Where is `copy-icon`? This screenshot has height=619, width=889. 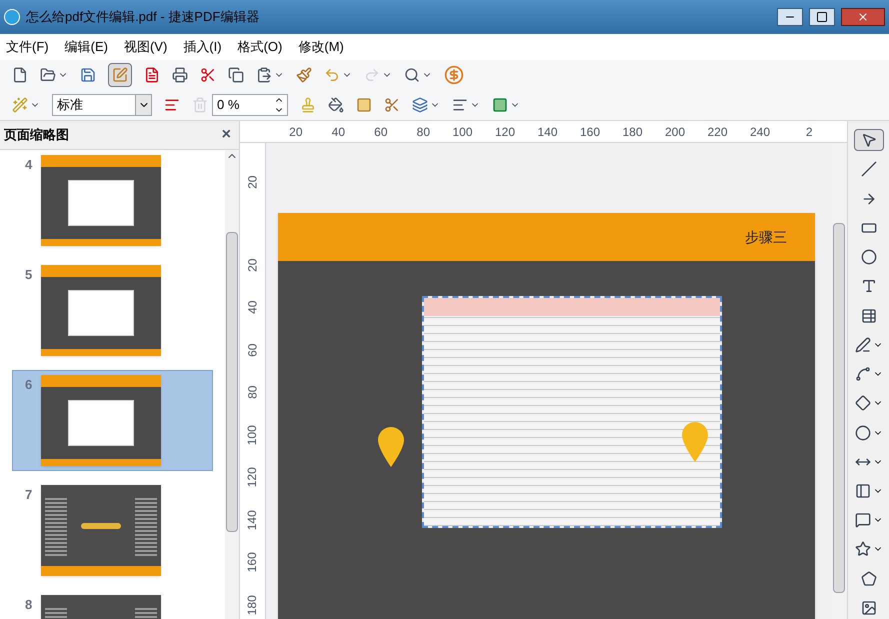
copy-icon is located at coordinates (236, 75).